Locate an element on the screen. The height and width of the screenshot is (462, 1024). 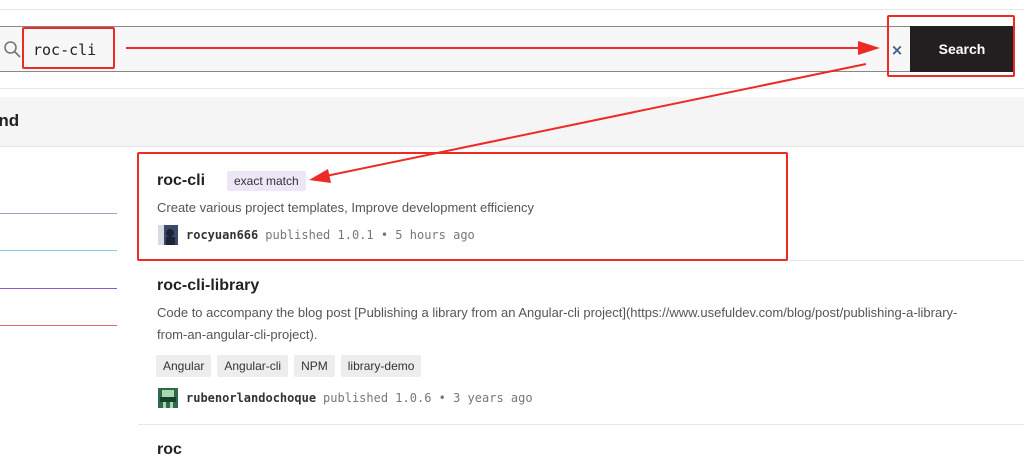
keyword-tag: Angular is located at coordinates (184, 366).